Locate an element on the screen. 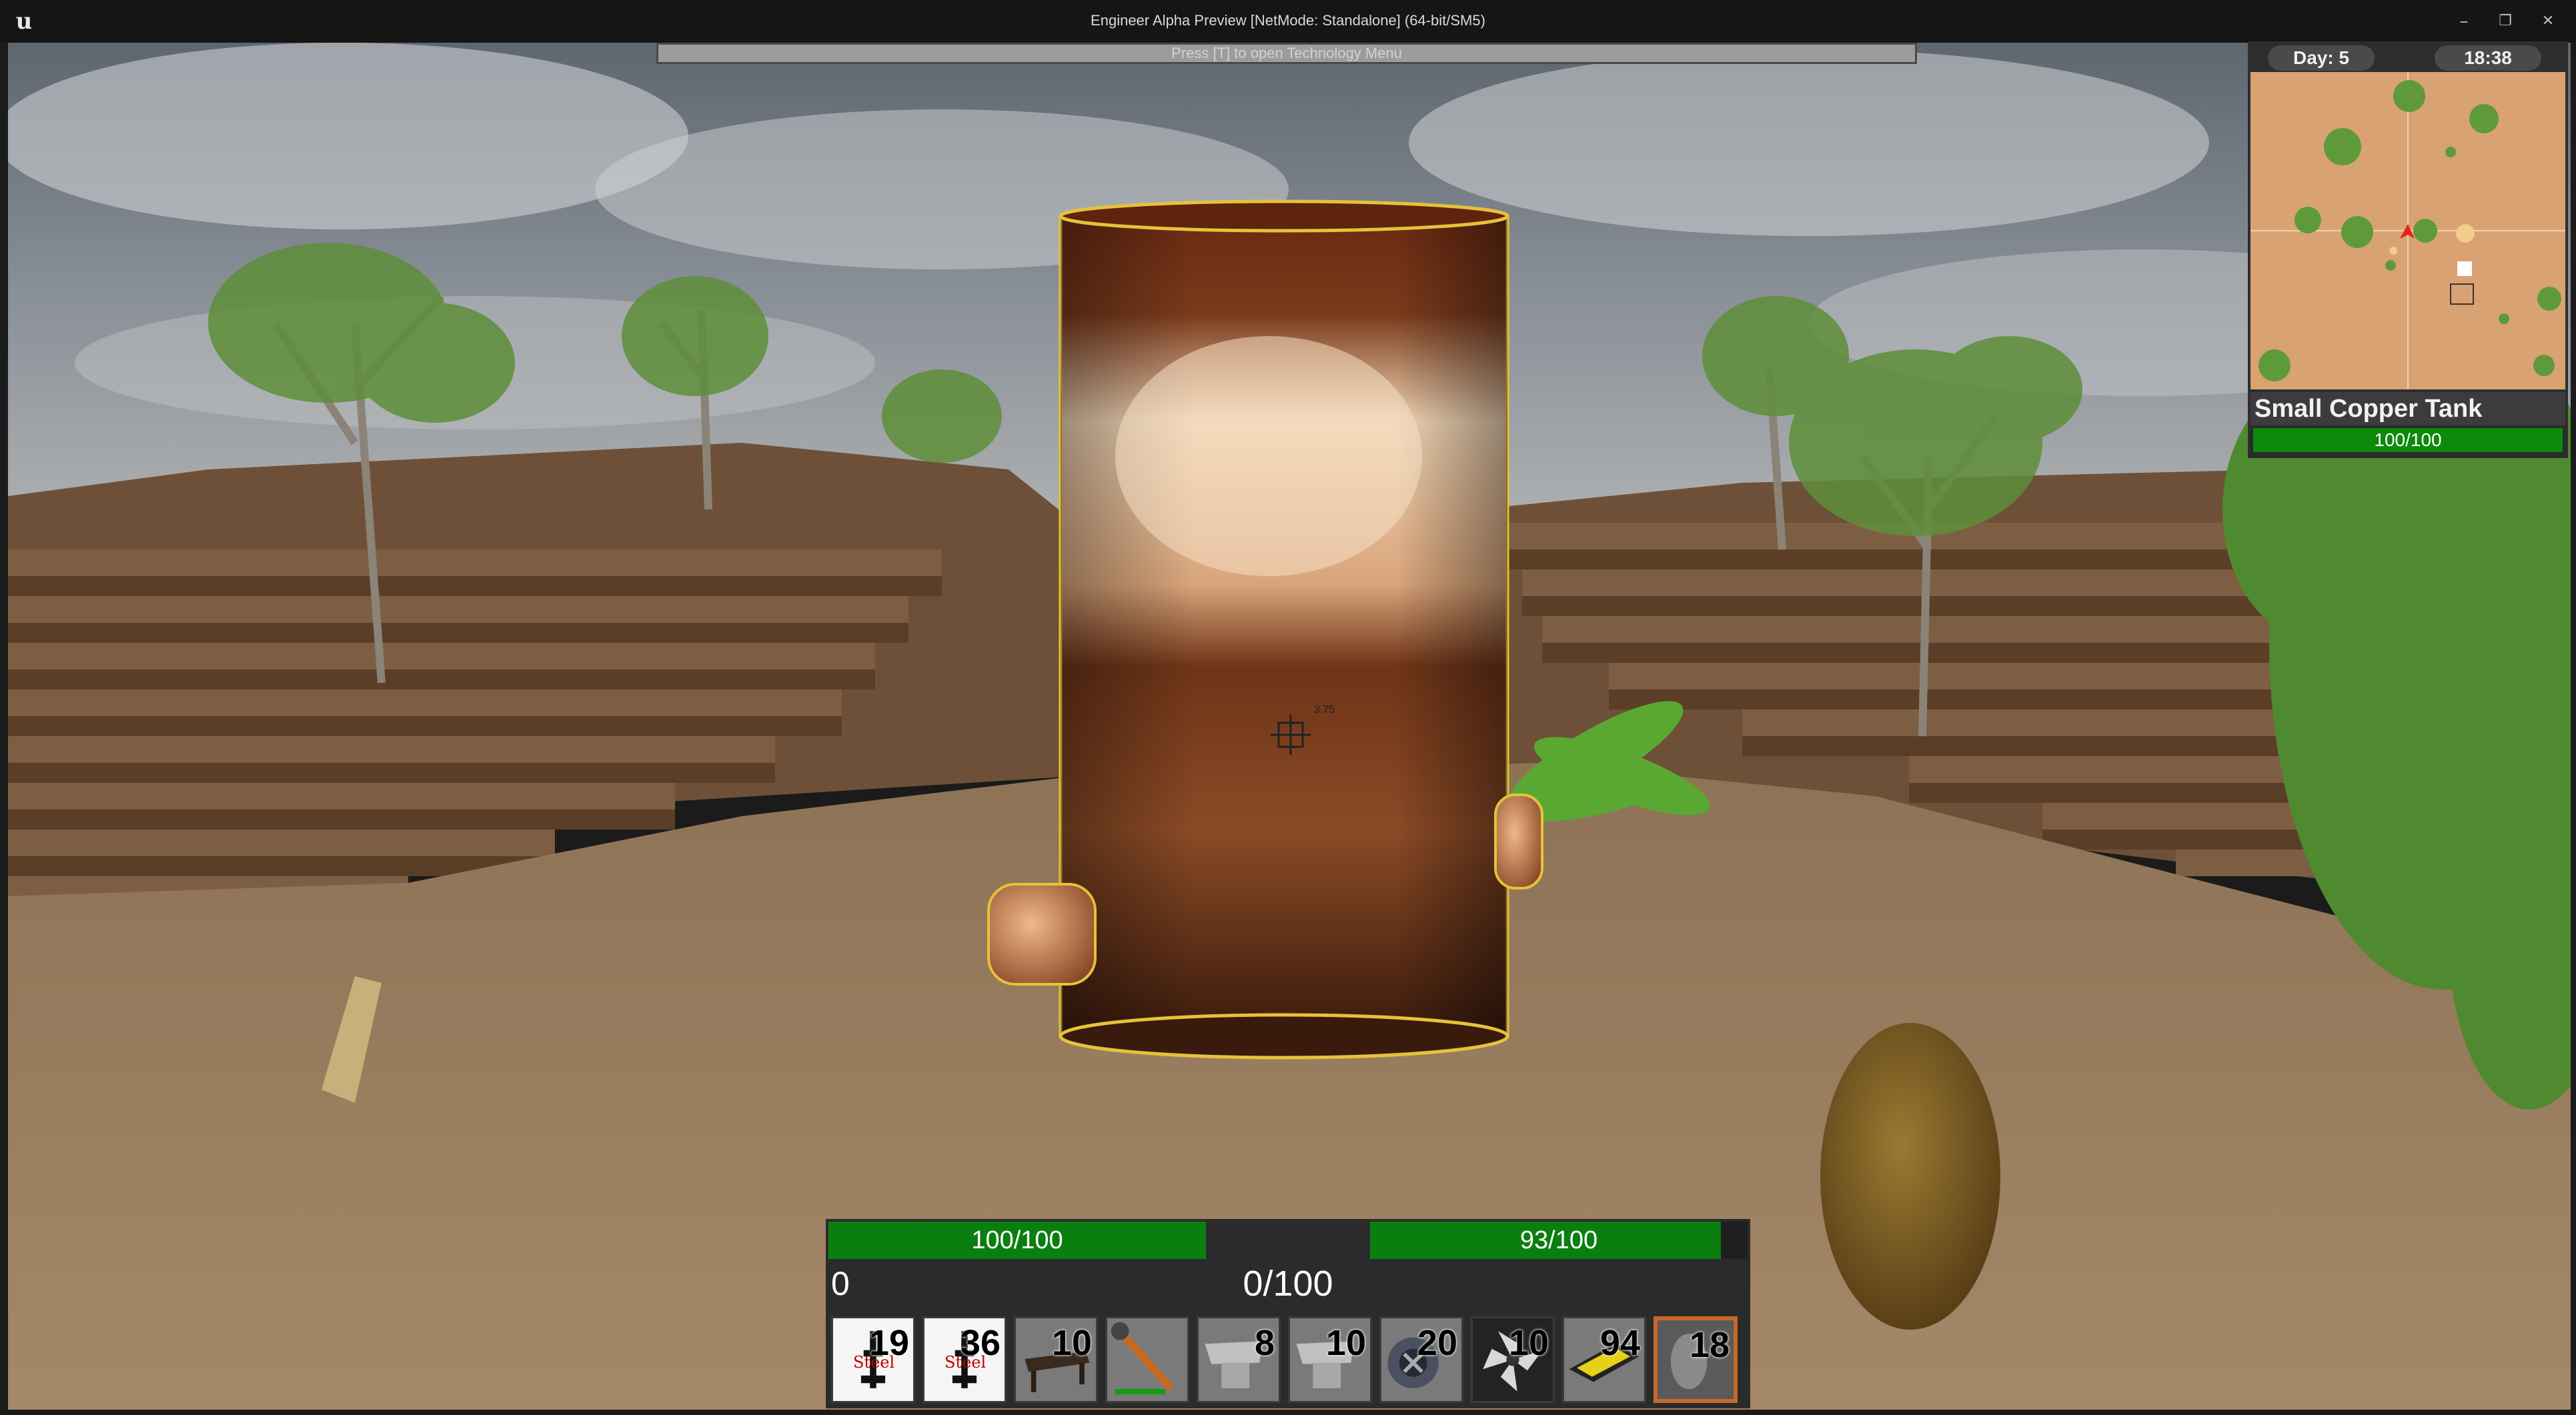 This screenshot has height=1415, width=2576. copper-tank is located at coordinates (1265, 629).